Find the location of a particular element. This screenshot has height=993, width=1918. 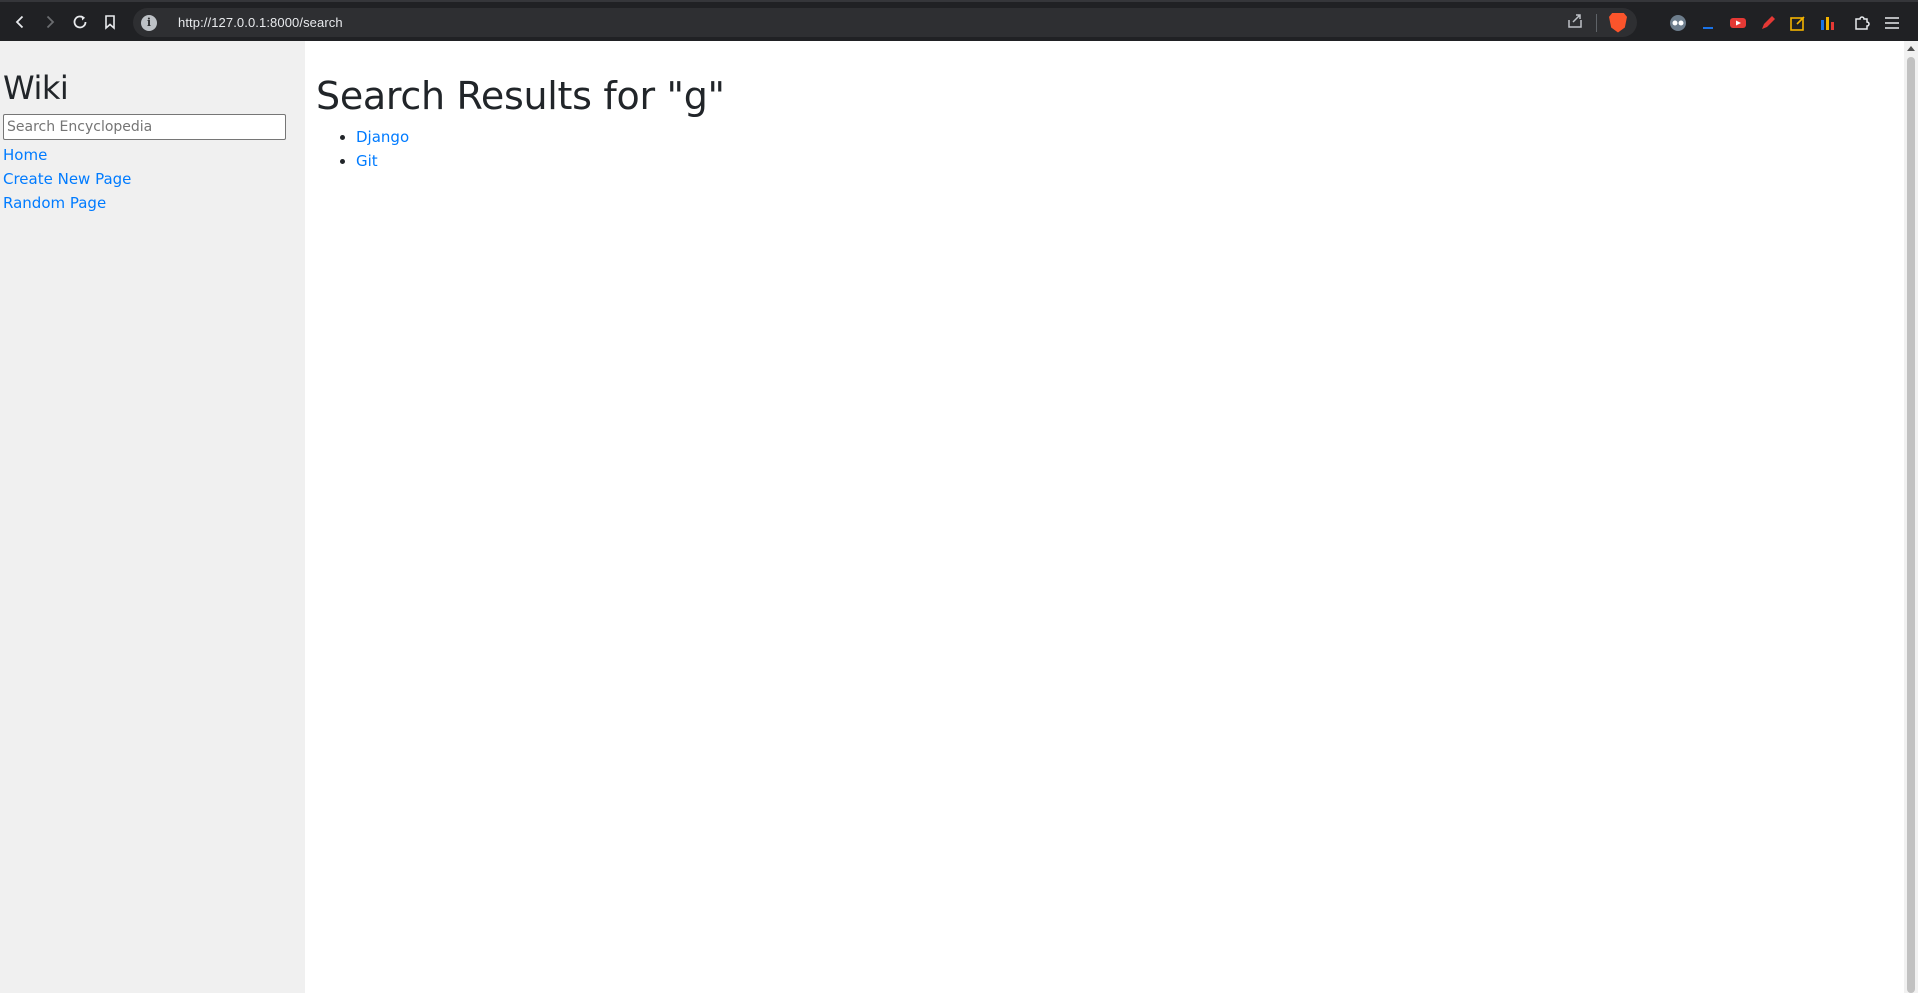

nav-link-random-page: Random Page is located at coordinates (154, 203).